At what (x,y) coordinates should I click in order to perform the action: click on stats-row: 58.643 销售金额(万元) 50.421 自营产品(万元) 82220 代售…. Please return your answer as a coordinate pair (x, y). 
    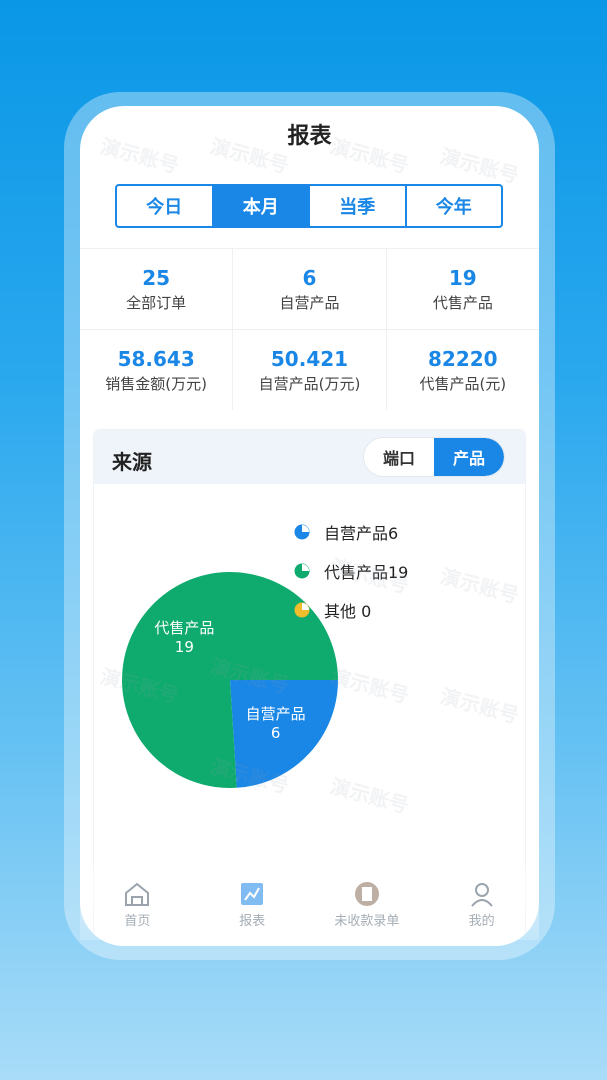
    Looking at the image, I should click on (309, 369).